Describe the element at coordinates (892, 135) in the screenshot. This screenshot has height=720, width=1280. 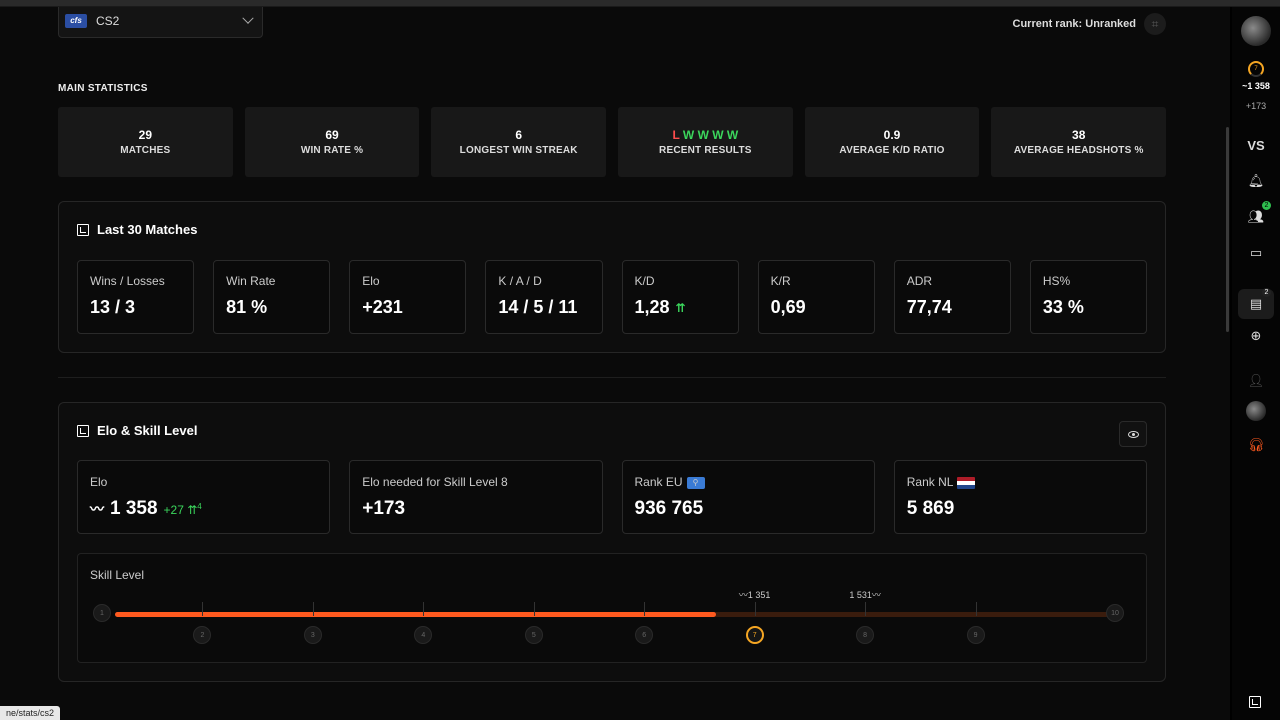
I see `stat-value: 0.9` at that location.